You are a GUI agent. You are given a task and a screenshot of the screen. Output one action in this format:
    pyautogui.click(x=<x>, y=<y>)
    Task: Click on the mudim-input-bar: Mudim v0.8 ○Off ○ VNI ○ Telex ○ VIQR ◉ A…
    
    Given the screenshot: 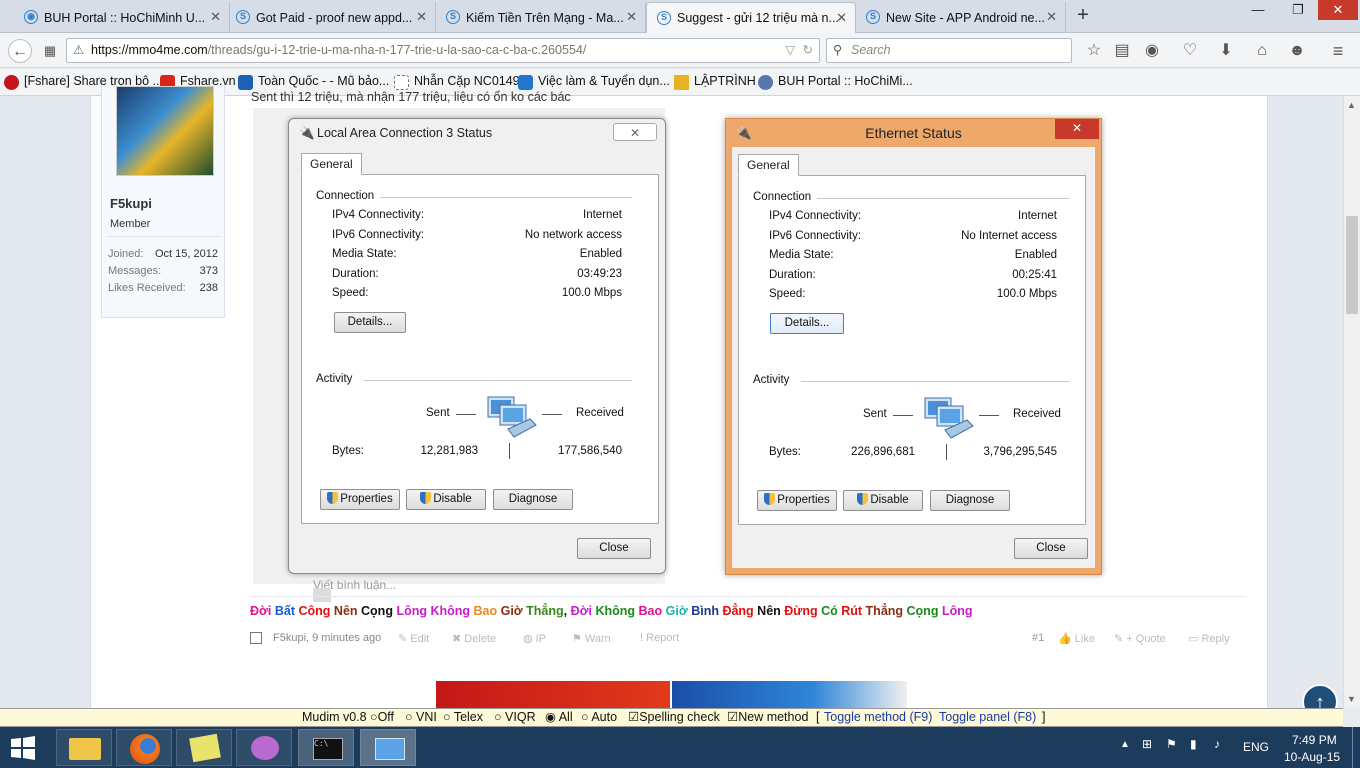 What is the action you would take?
    pyautogui.click(x=671, y=717)
    